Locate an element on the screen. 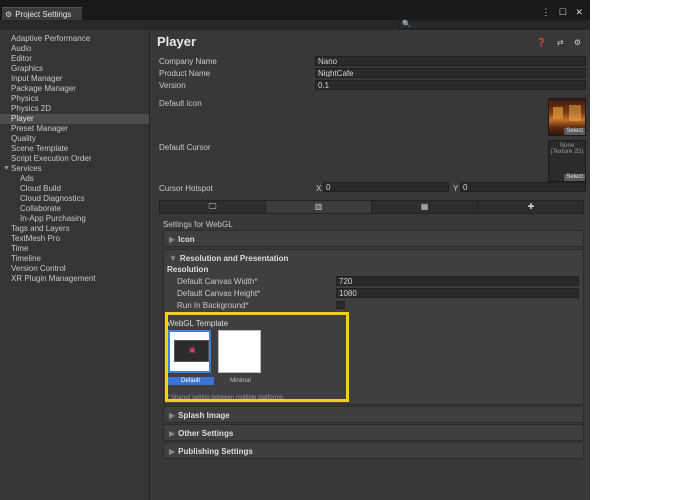 The width and height of the screenshot is (700, 500). sidebar-item-label: Editor is located at coordinates (21, 58).